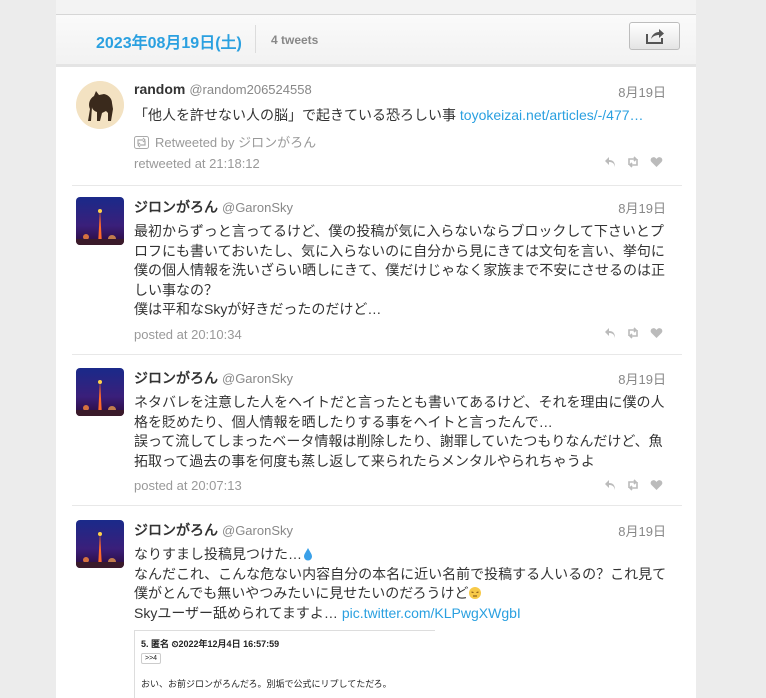  What do you see at coordinates (159, 89) in the screenshot?
I see `author-display-name: random` at bounding box center [159, 89].